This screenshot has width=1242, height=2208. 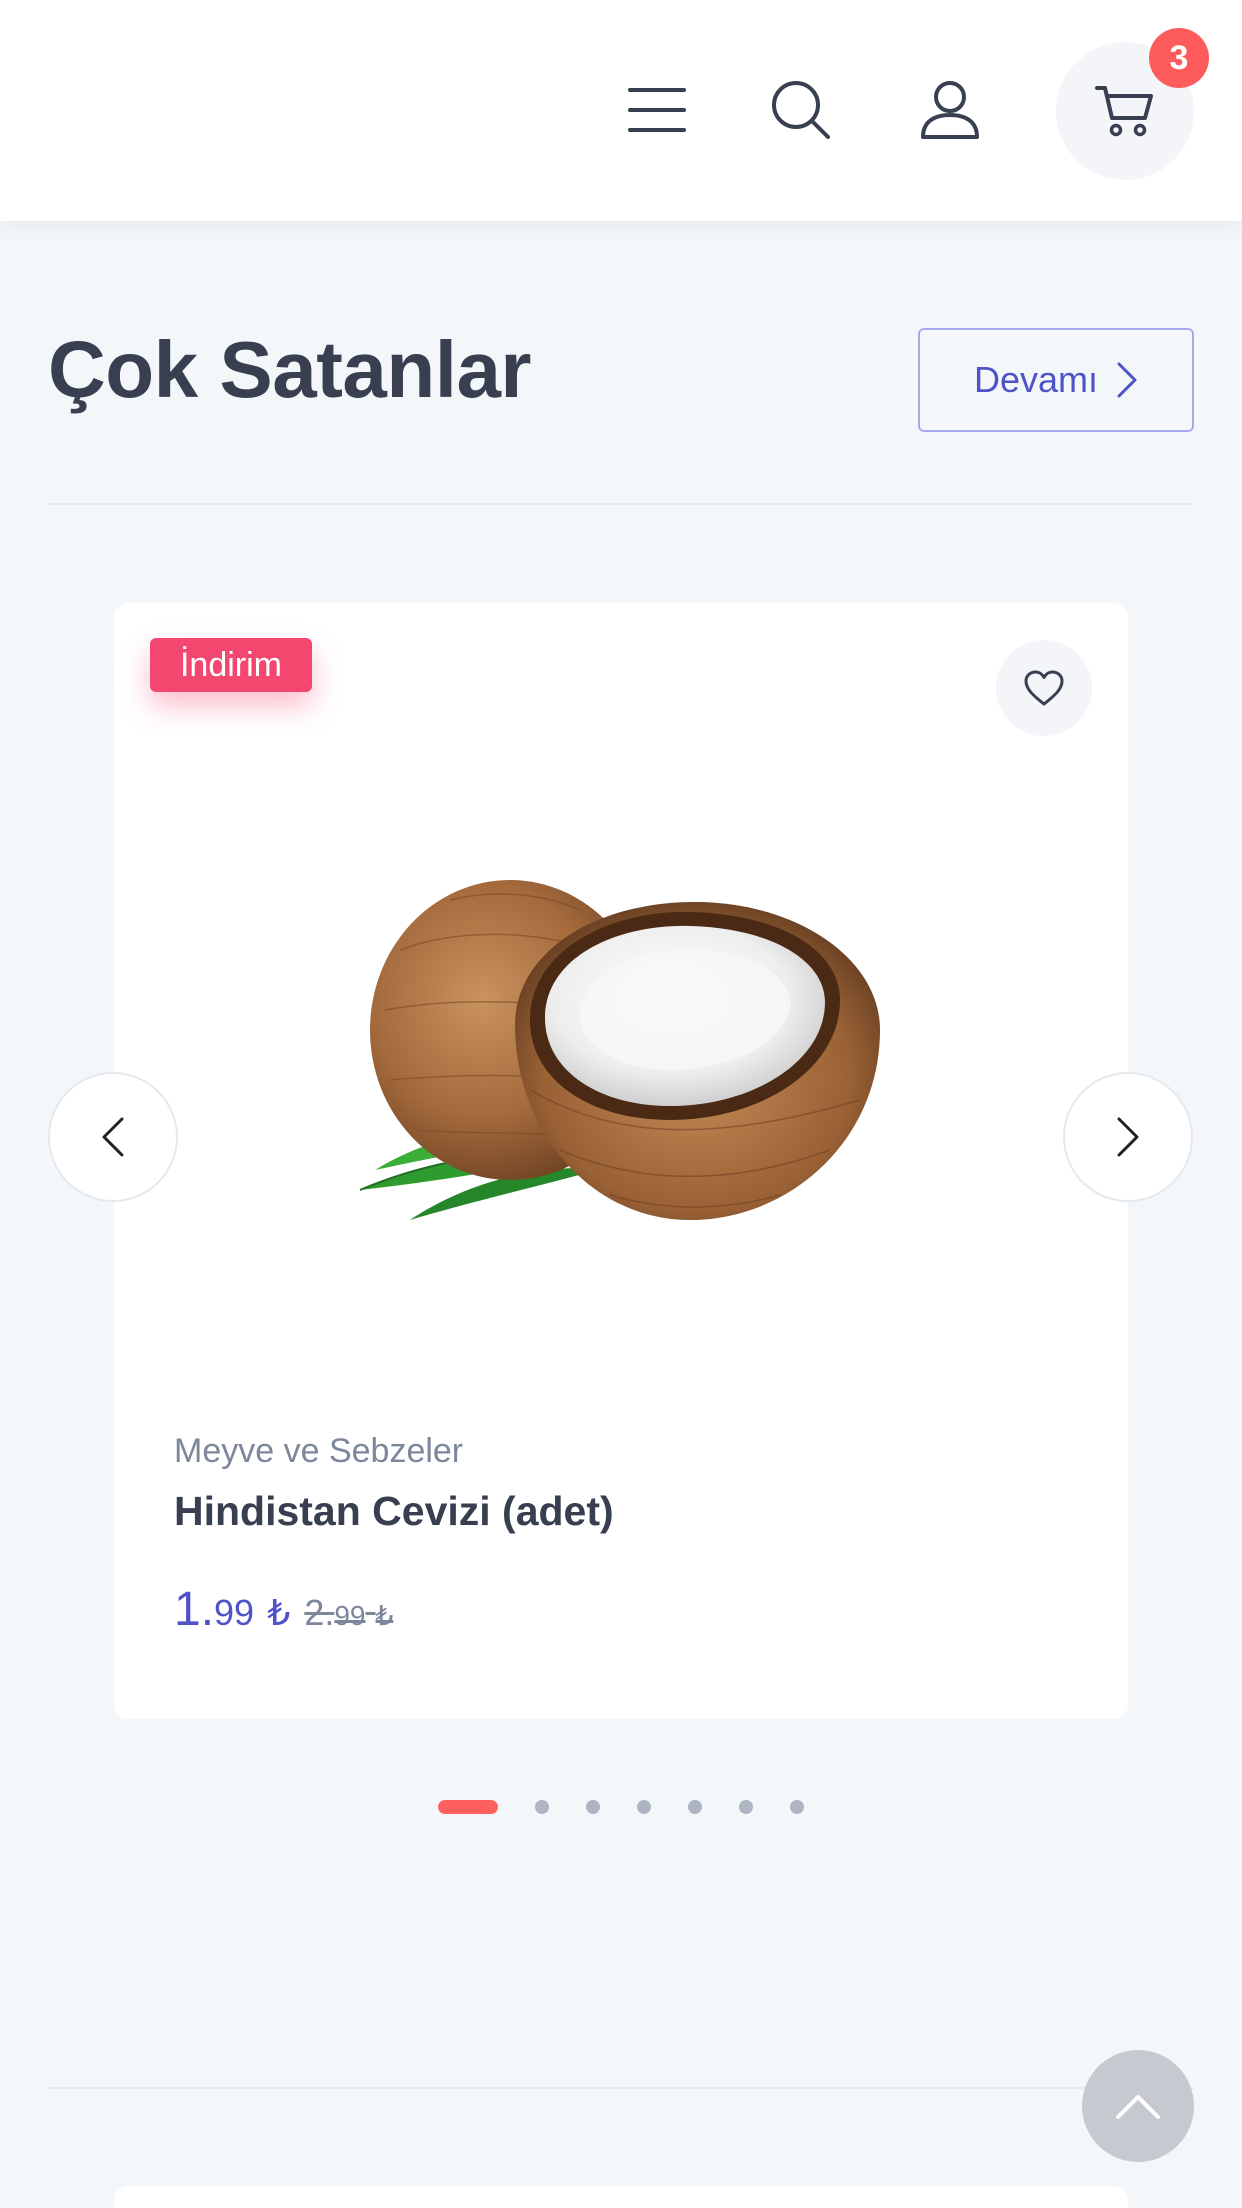 What do you see at coordinates (621, 1807) in the screenshot?
I see `carousel-dots` at bounding box center [621, 1807].